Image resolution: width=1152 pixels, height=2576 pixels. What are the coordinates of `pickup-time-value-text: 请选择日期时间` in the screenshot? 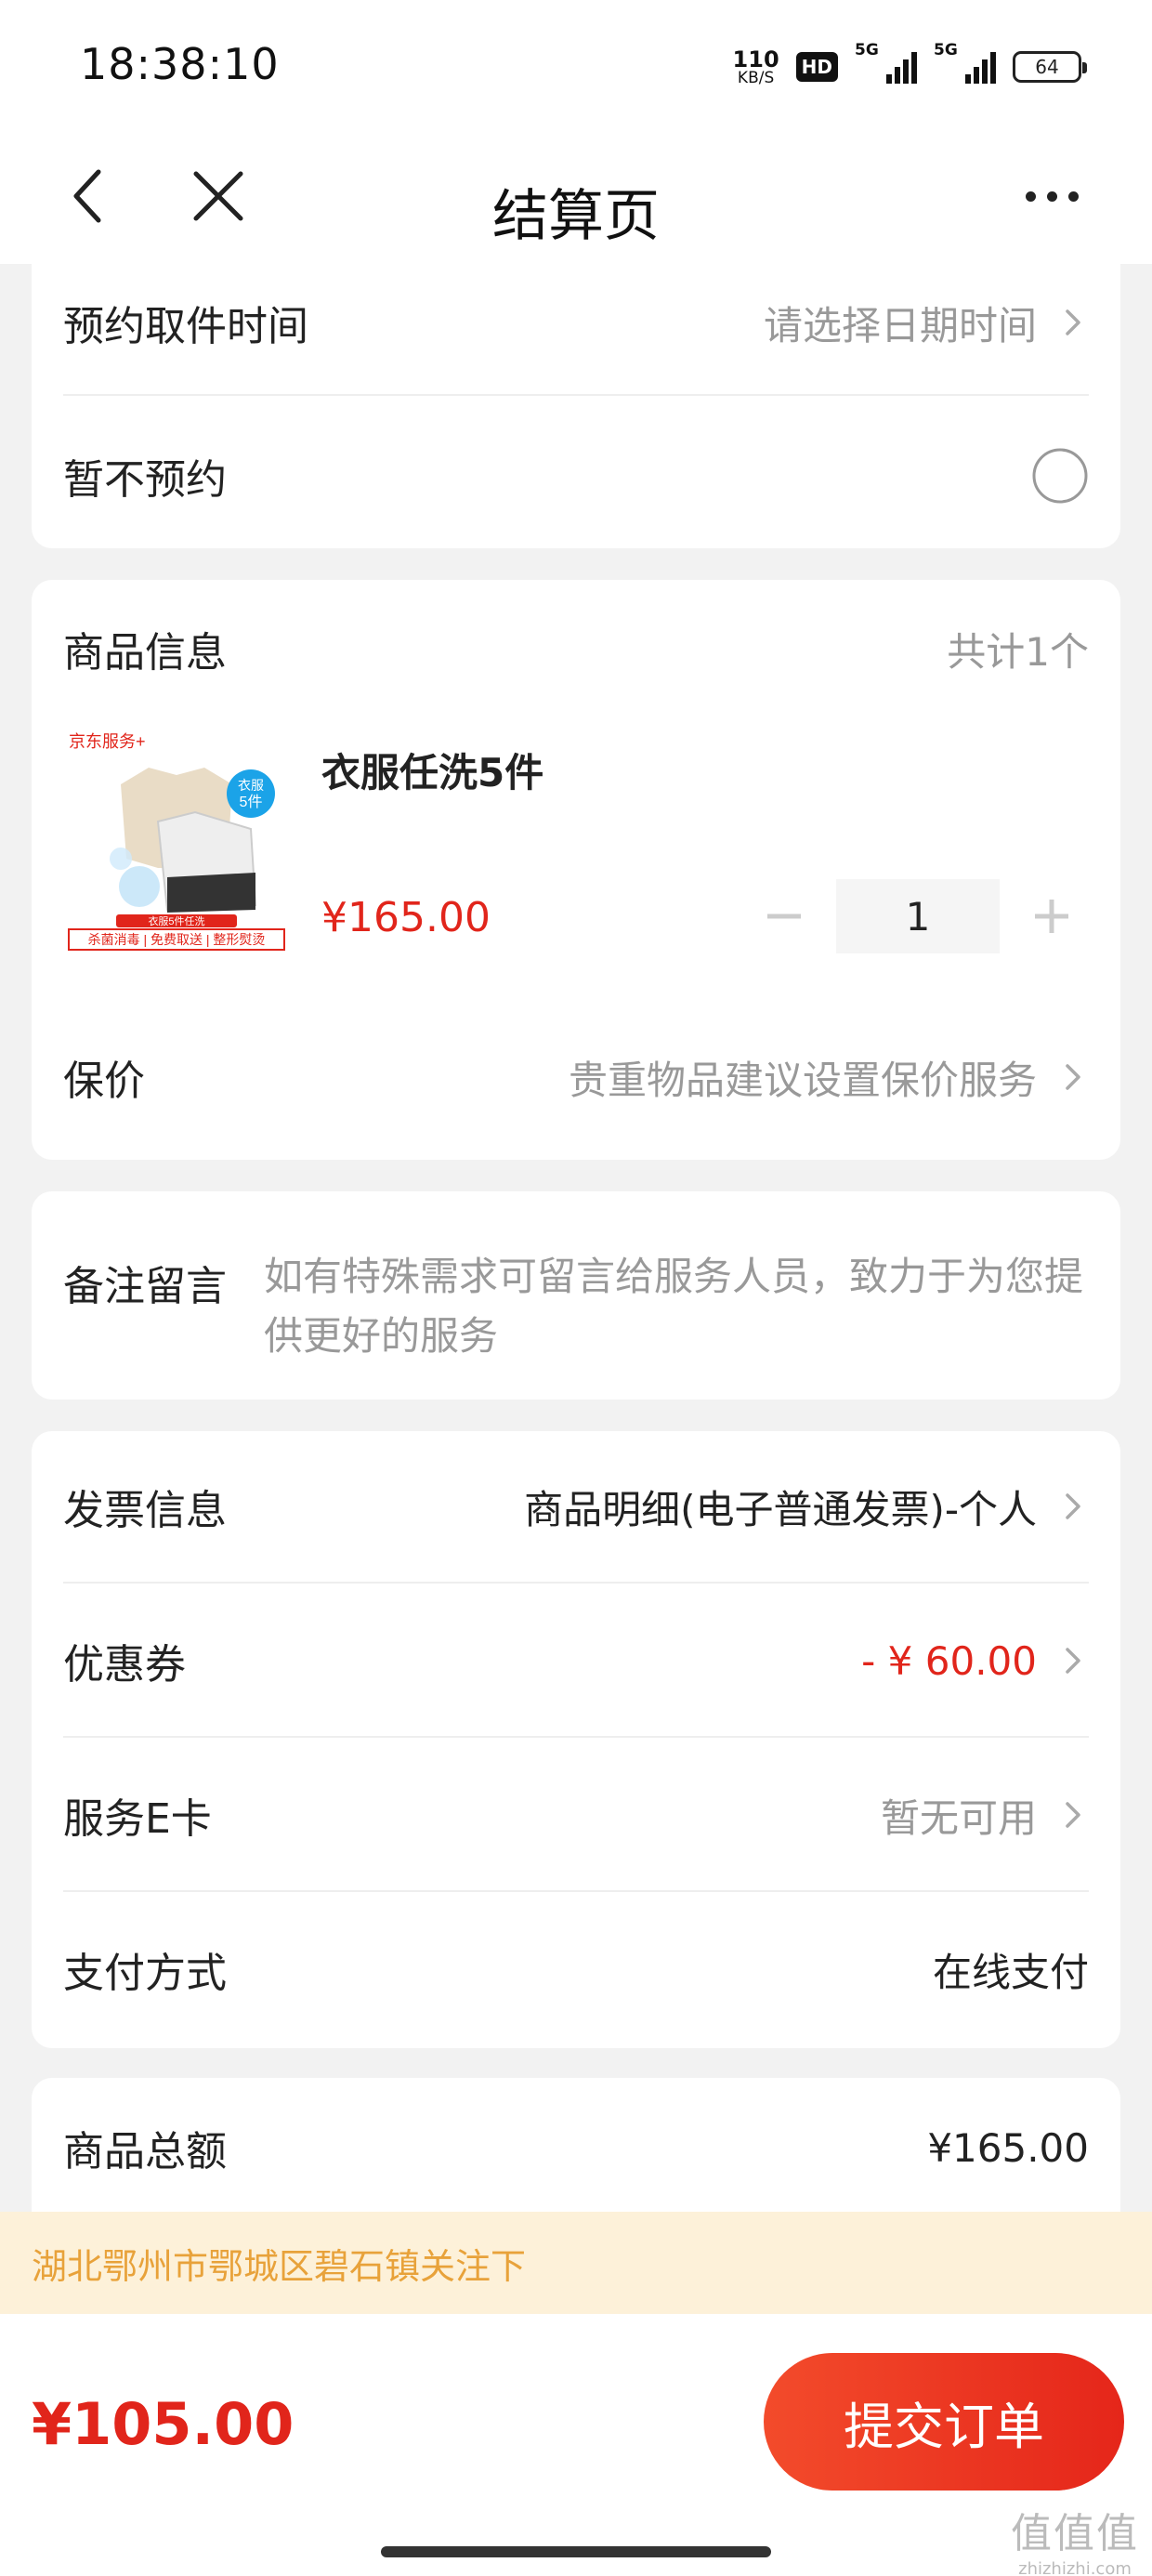 It's located at (900, 325).